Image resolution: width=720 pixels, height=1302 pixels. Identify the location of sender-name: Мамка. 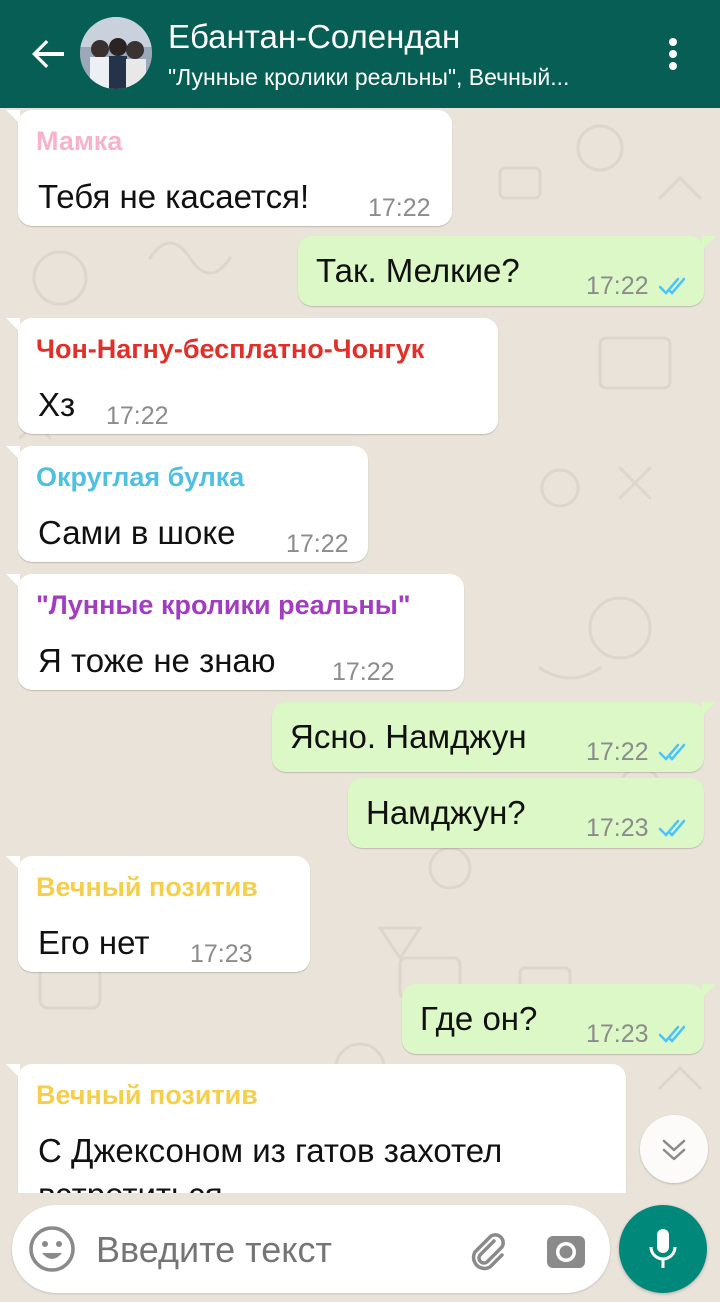
(79, 141).